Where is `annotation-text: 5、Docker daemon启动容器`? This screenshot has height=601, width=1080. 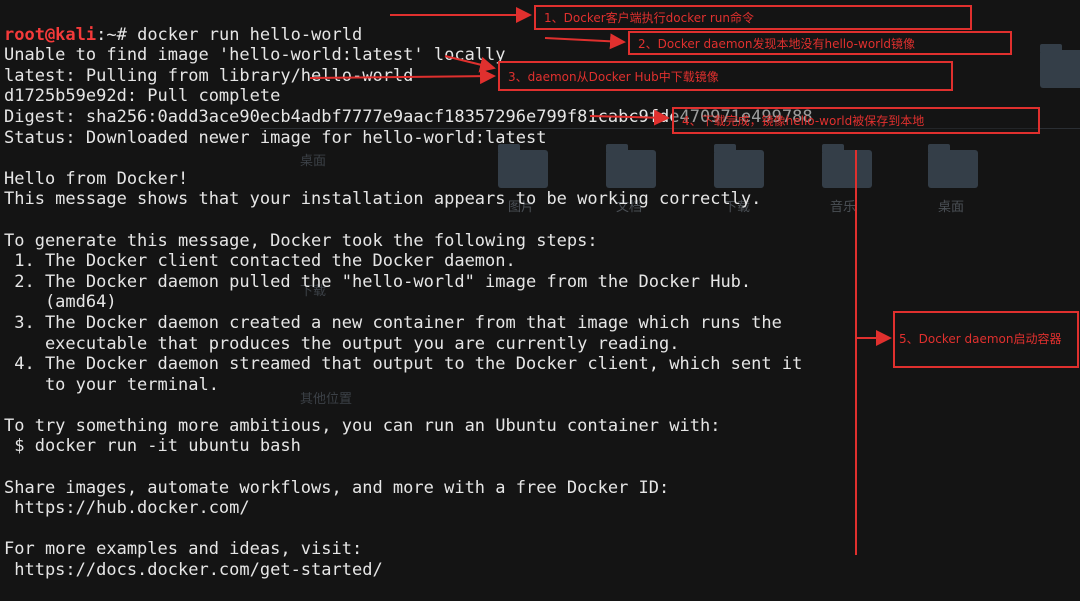 annotation-text: 5、Docker daemon启动容器 is located at coordinates (980, 339).